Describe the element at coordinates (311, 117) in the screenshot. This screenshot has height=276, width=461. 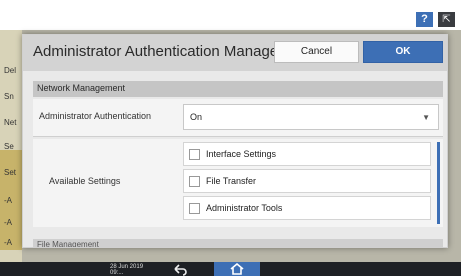
I see `admin-auth-select: On ▼` at that location.